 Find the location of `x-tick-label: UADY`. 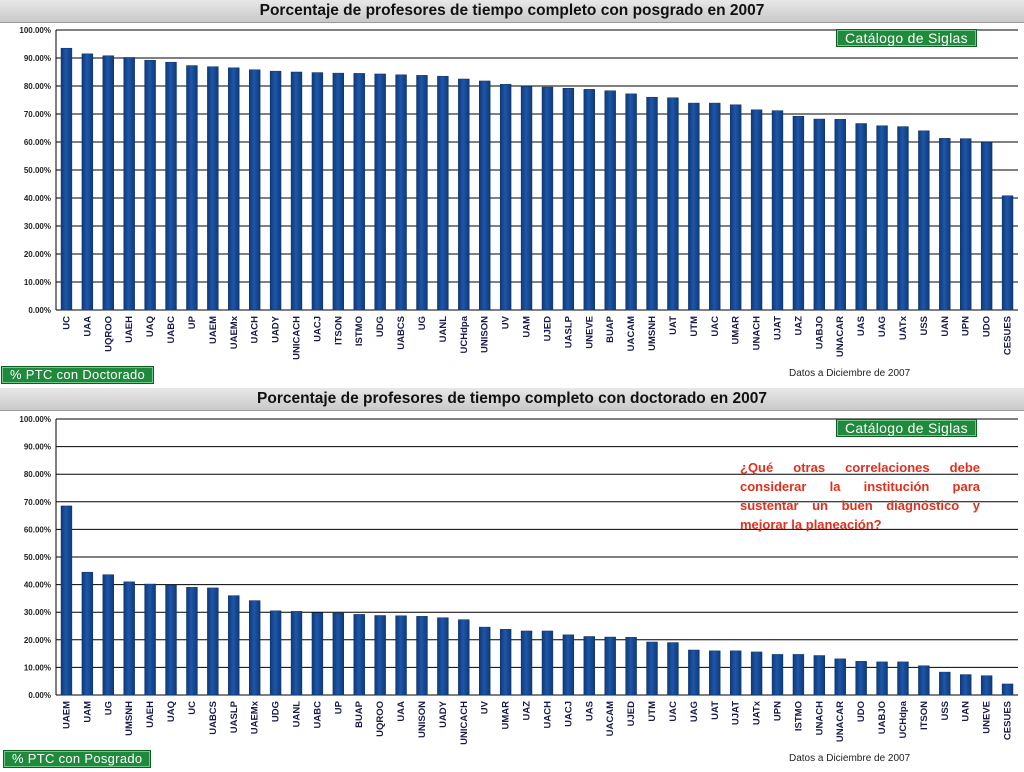

x-tick-label: UADY is located at coordinates (276, 329).